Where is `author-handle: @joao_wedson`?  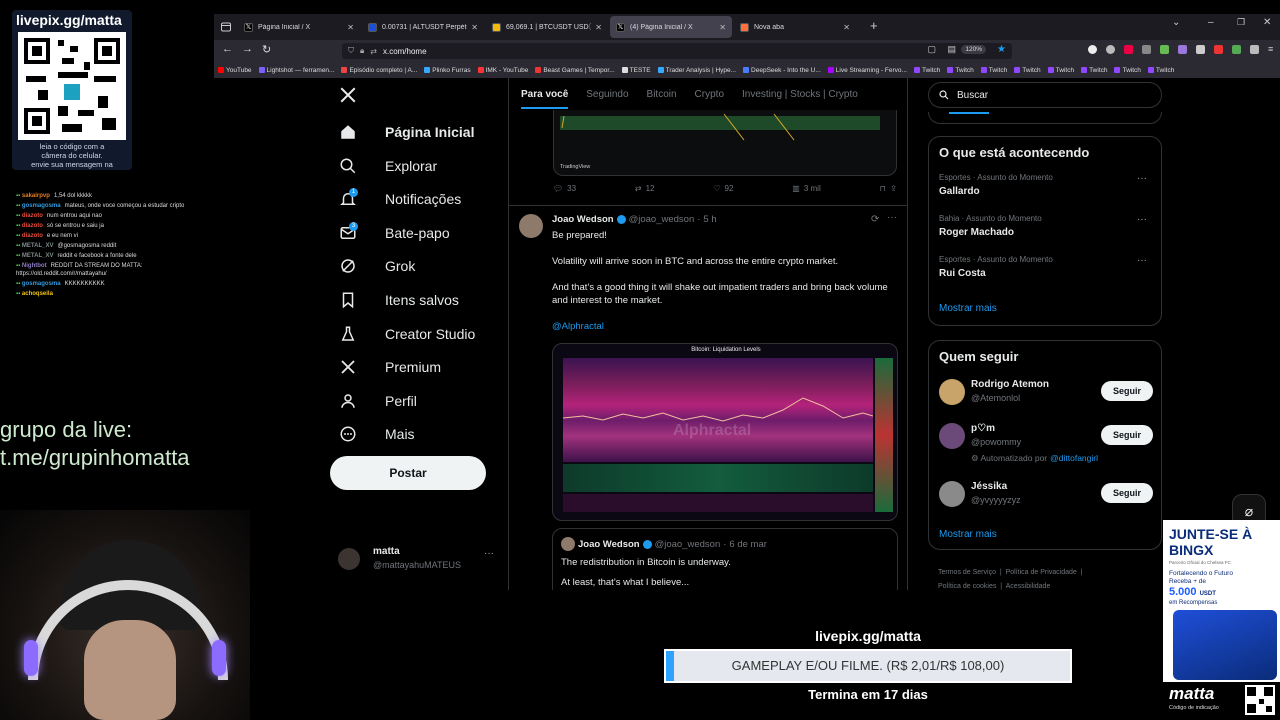 author-handle: @joao_wedson is located at coordinates (662, 219).